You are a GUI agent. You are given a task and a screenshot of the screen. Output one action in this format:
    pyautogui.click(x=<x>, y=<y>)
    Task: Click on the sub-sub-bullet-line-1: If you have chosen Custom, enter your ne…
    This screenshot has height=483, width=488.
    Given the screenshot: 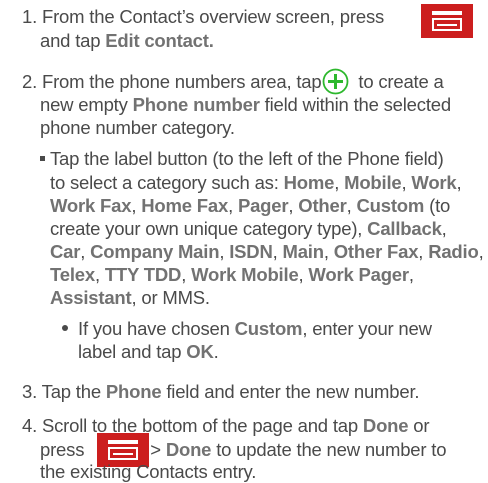 What is the action you would take?
    pyautogui.click(x=247, y=329)
    